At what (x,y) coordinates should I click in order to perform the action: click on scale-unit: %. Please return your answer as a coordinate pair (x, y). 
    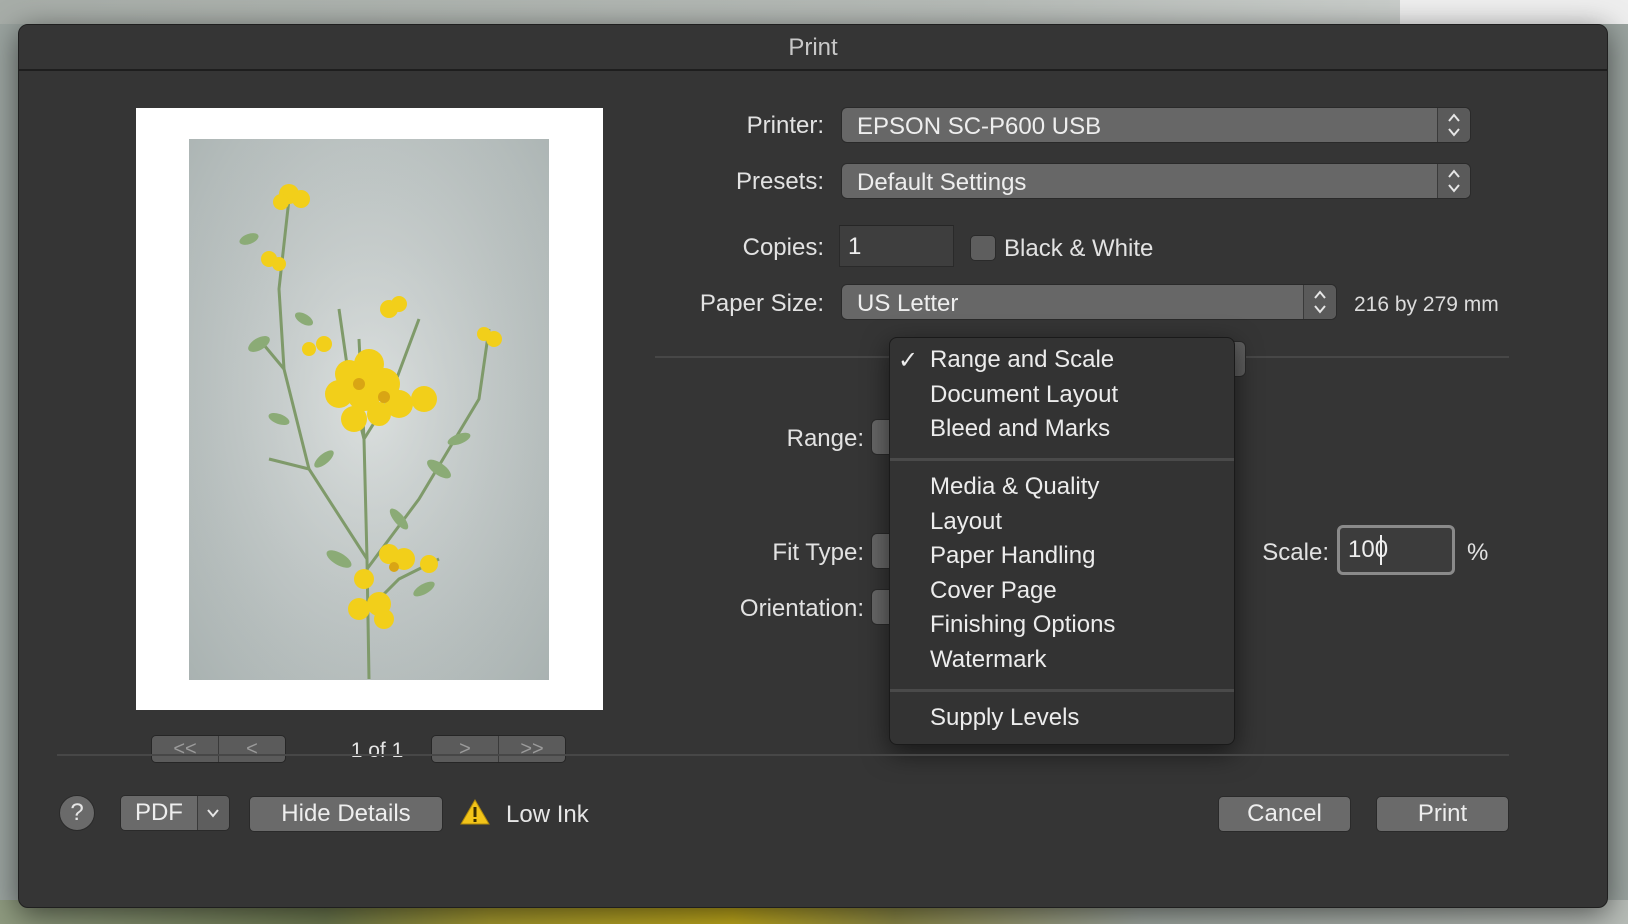
    Looking at the image, I should click on (1478, 552).